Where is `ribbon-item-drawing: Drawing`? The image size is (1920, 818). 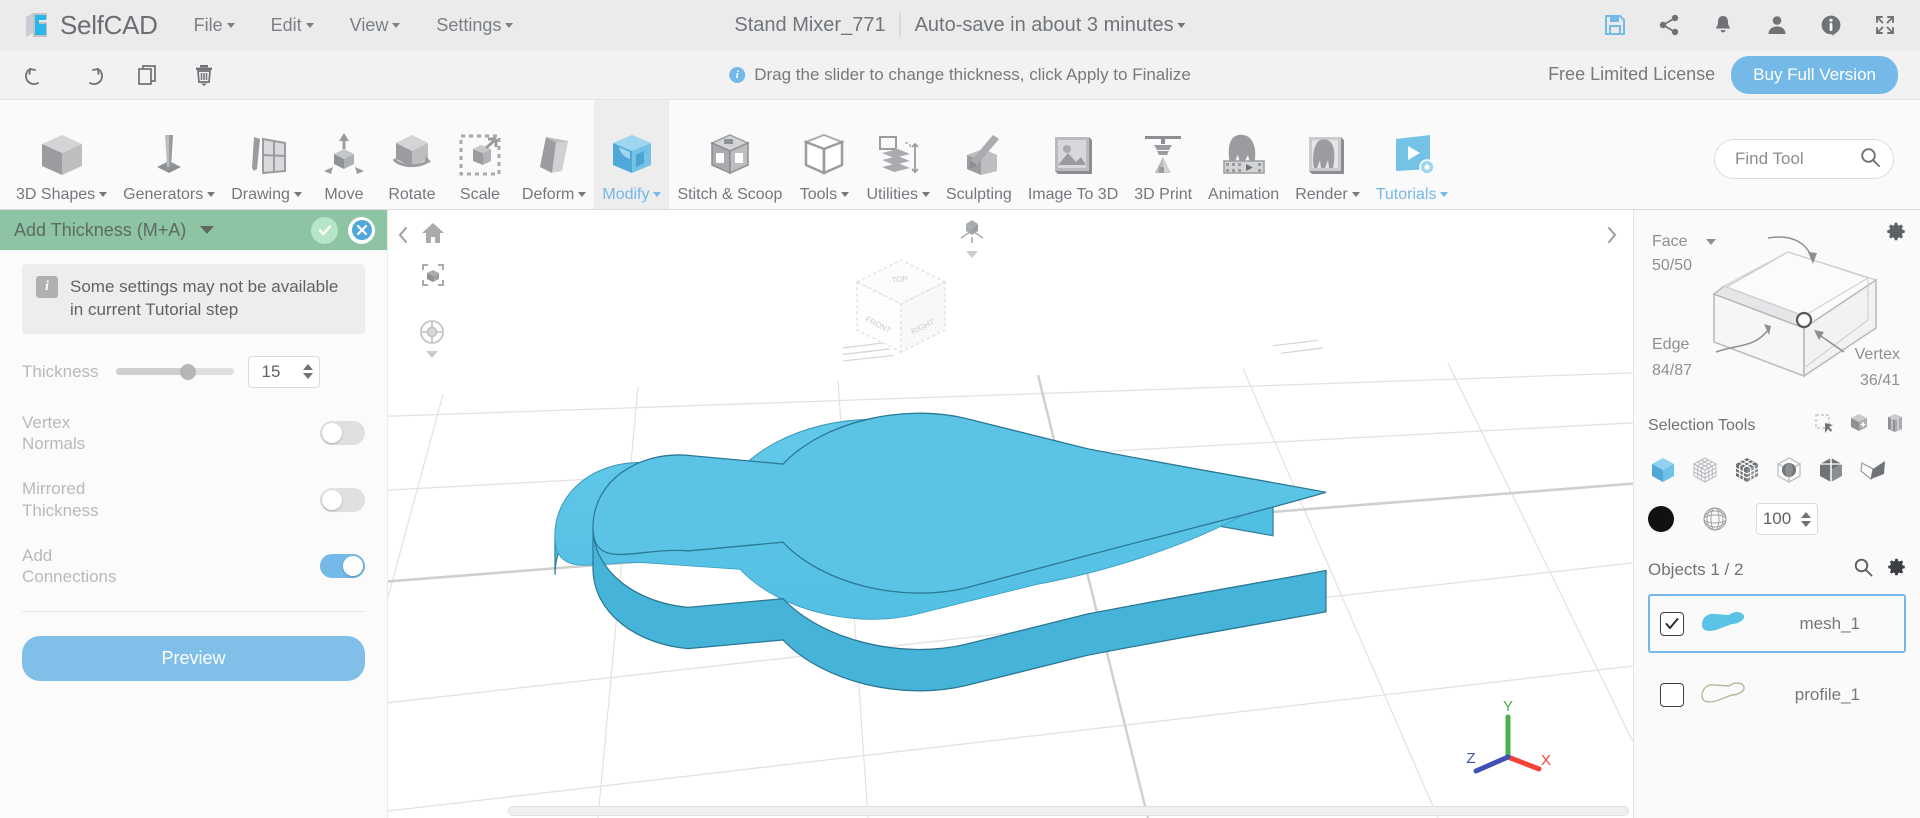 ribbon-item-drawing: Drawing is located at coordinates (266, 154).